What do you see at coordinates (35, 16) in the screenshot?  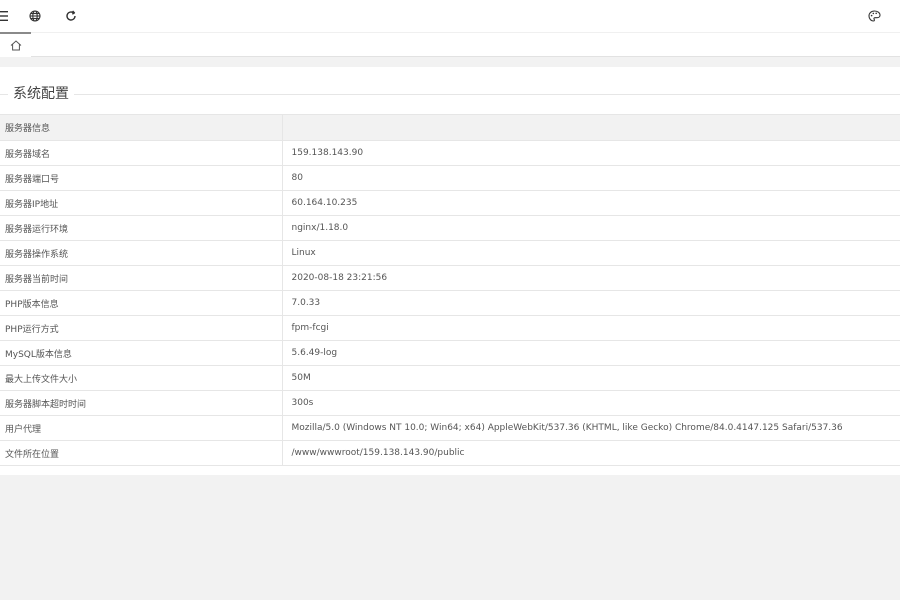 I see `globe-icon` at bounding box center [35, 16].